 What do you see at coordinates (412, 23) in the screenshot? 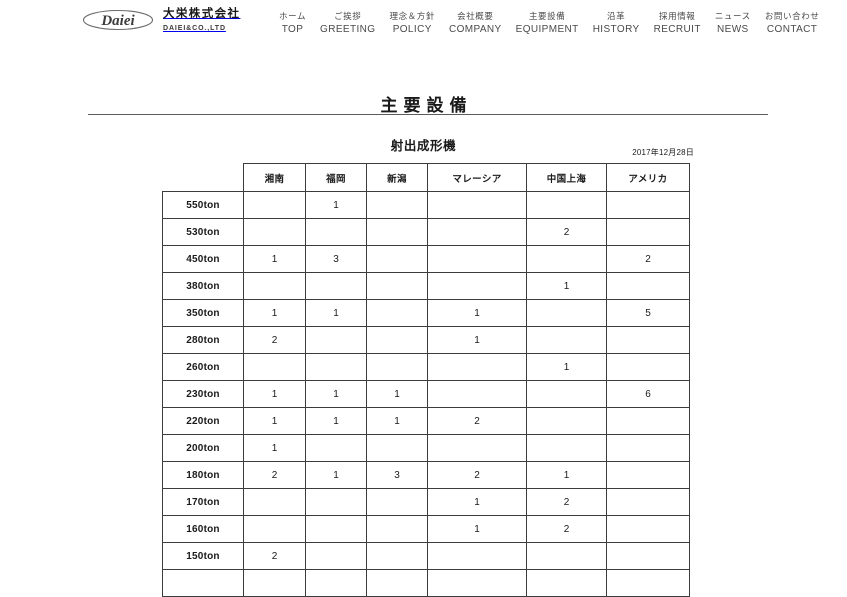
I see `nav-item-policy: 理念＆方針 POLICY` at bounding box center [412, 23].